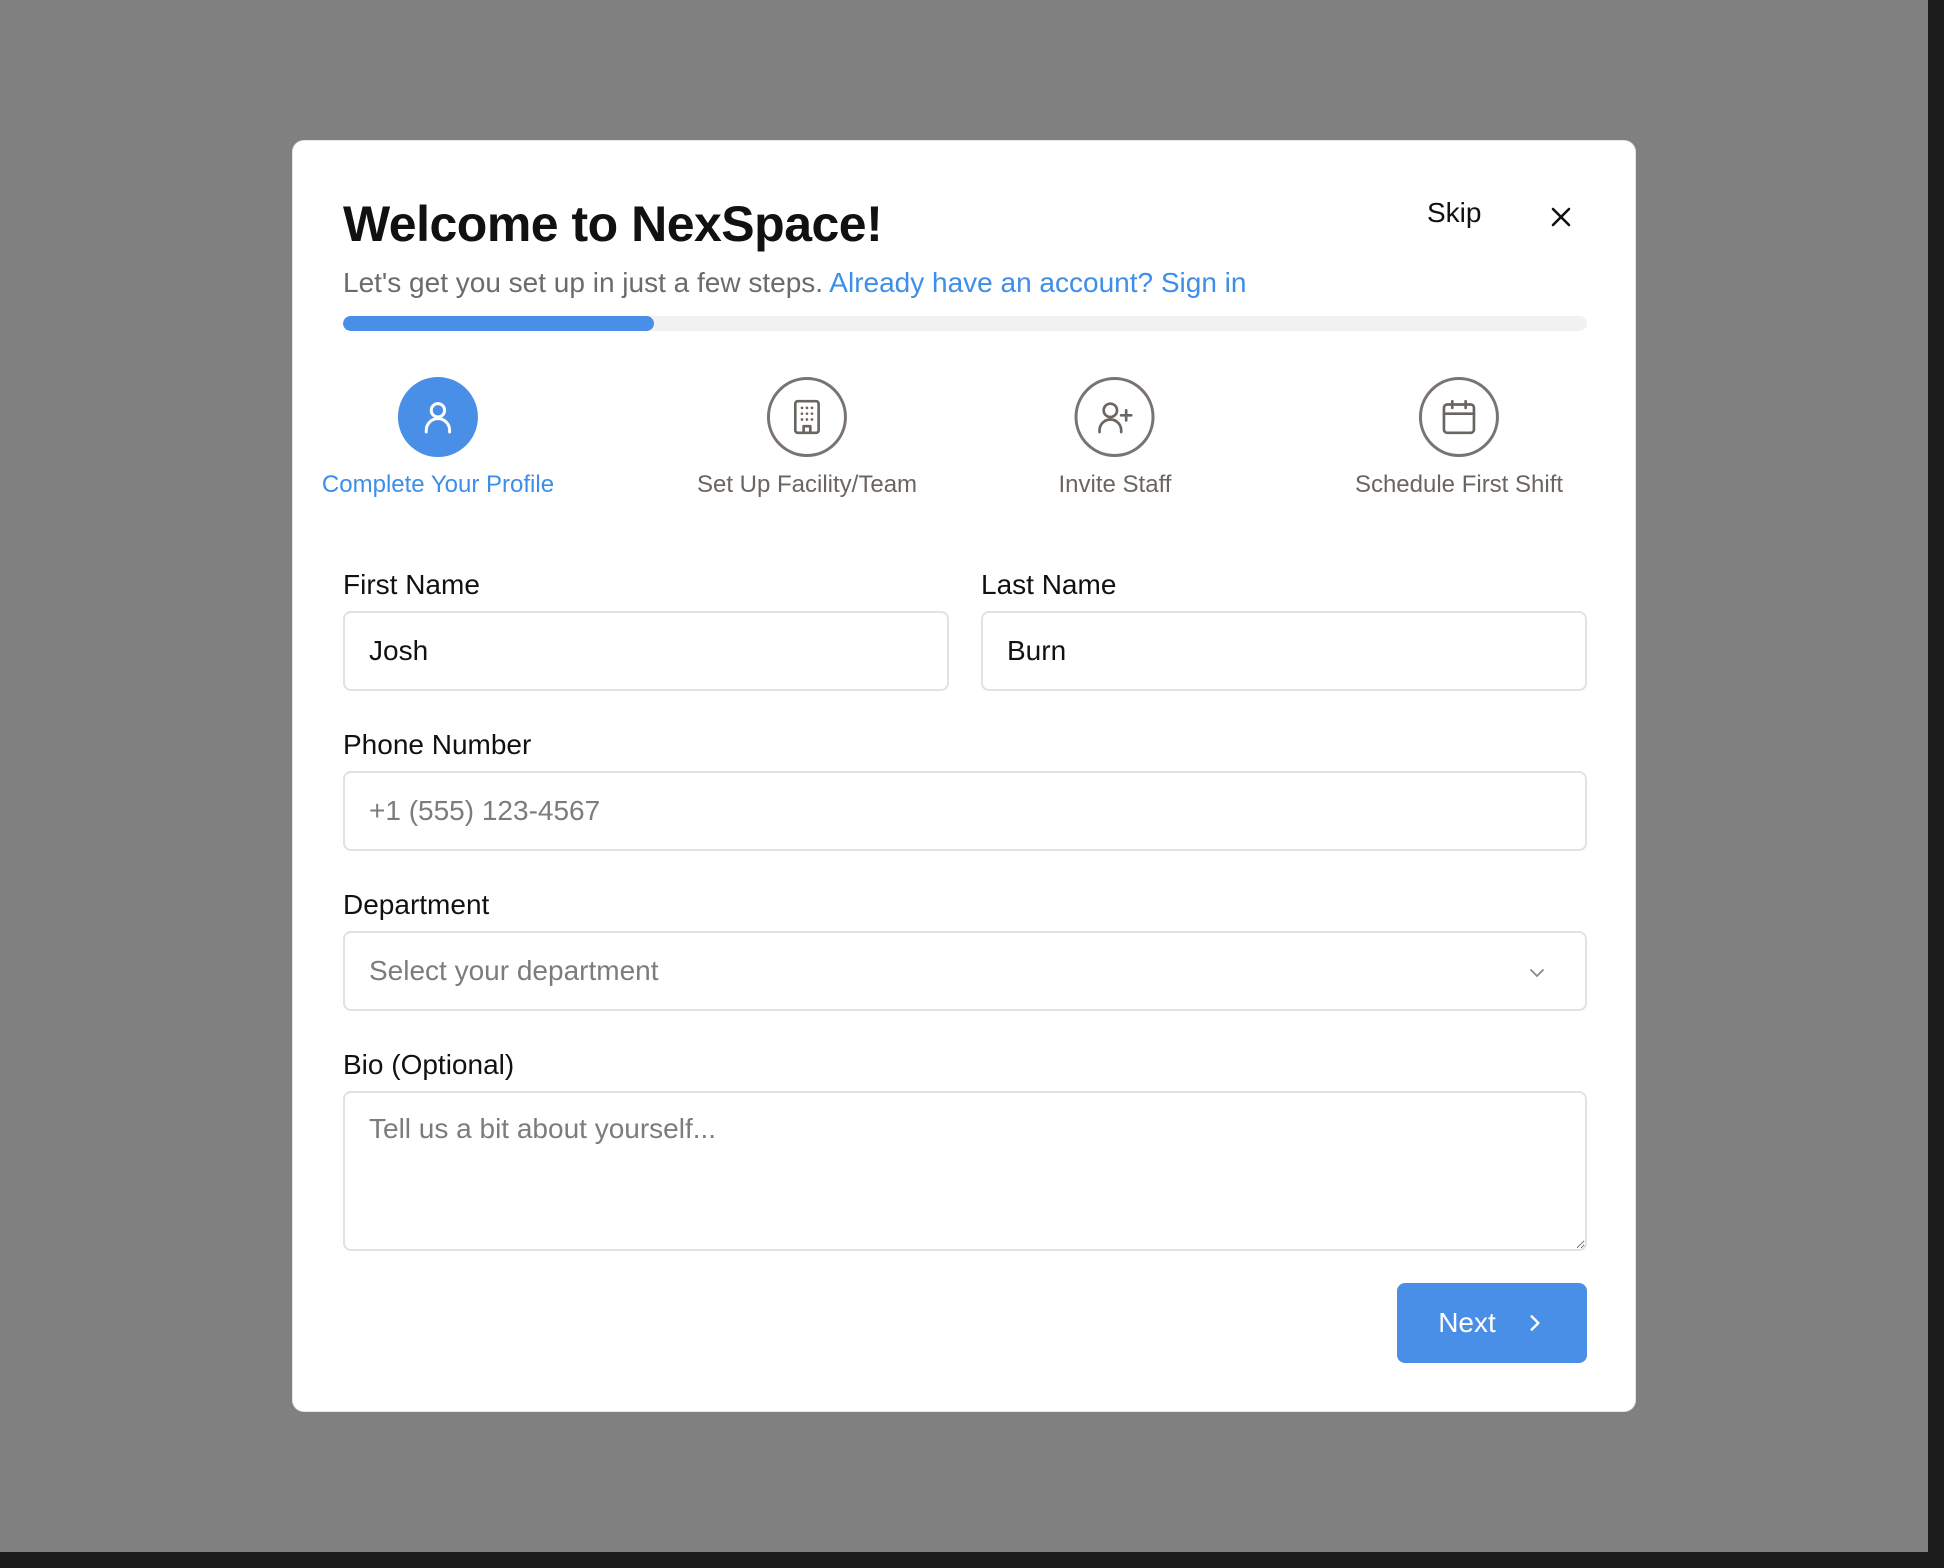 This screenshot has height=1568, width=1944. Describe the element at coordinates (807, 484) in the screenshot. I see `step-label: Set Up Facility/Team` at that location.